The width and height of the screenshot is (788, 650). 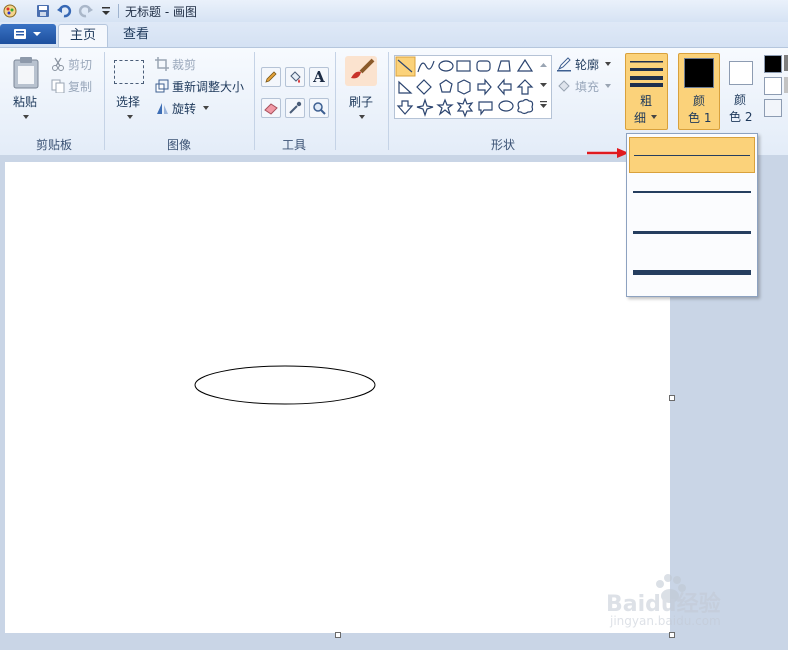 What do you see at coordinates (10, 11) in the screenshot?
I see `paint-app-icon` at bounding box center [10, 11].